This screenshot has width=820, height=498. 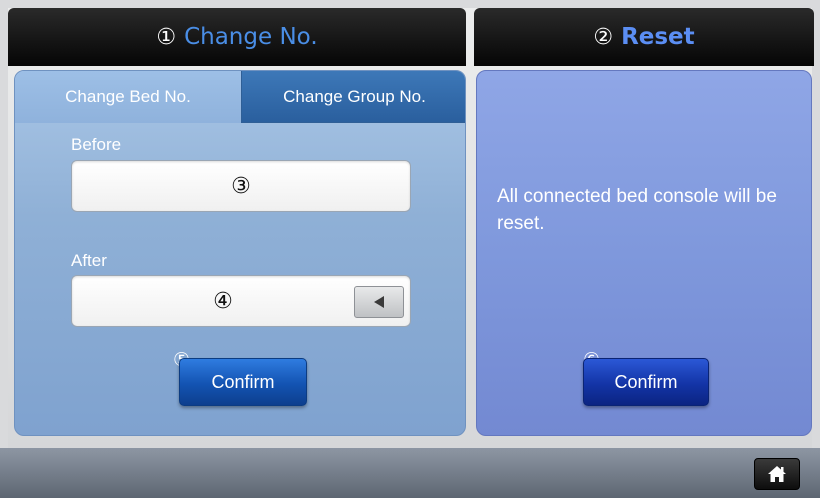 I want to click on home-button, so click(x=777, y=474).